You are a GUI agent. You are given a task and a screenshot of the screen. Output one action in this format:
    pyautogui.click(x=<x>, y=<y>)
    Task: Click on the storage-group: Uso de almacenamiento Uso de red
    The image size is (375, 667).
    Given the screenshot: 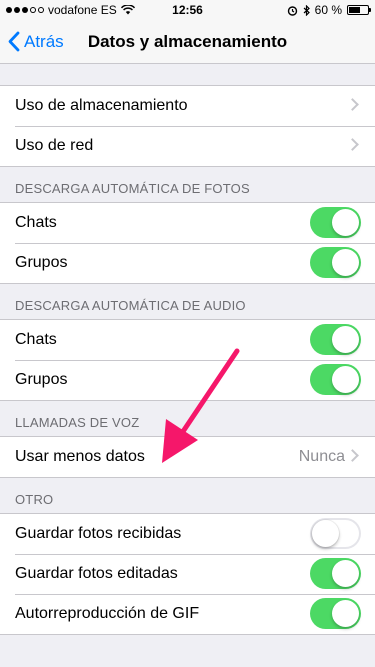 What is the action you would take?
    pyautogui.click(x=187, y=126)
    